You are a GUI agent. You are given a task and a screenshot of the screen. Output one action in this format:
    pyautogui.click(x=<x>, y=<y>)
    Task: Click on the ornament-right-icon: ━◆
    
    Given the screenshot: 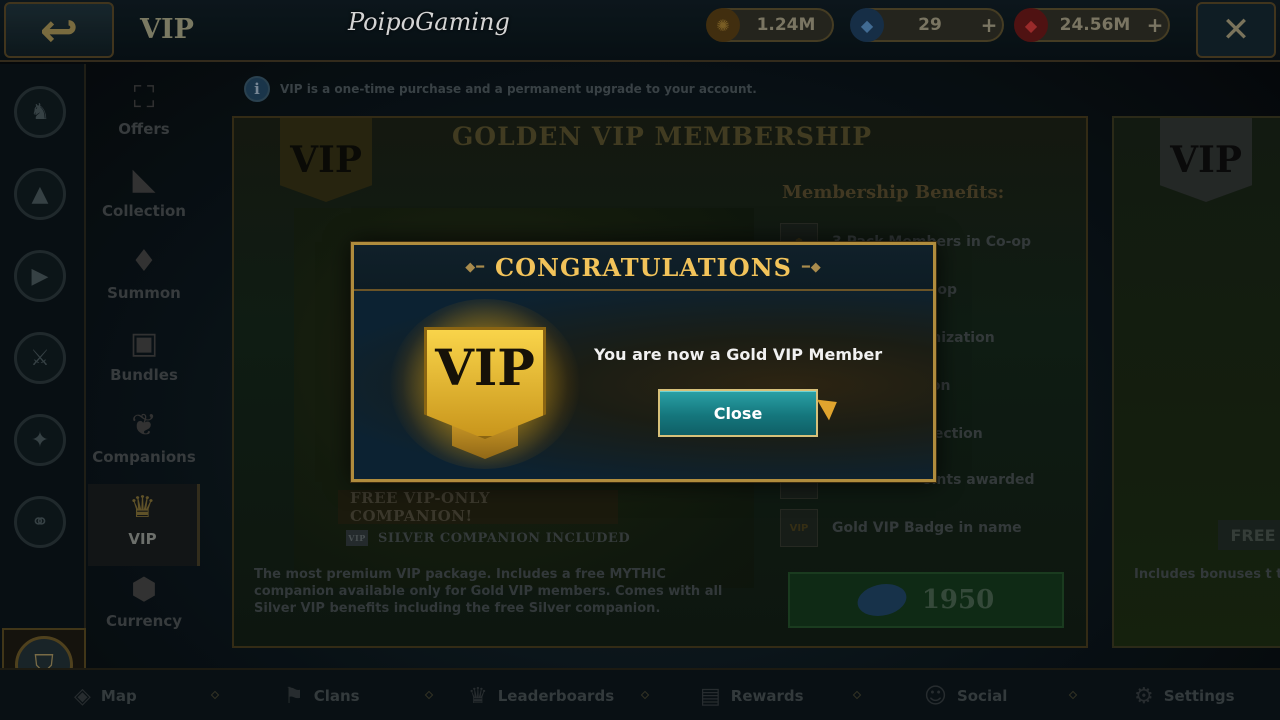 What is the action you would take?
    pyautogui.click(x=811, y=267)
    